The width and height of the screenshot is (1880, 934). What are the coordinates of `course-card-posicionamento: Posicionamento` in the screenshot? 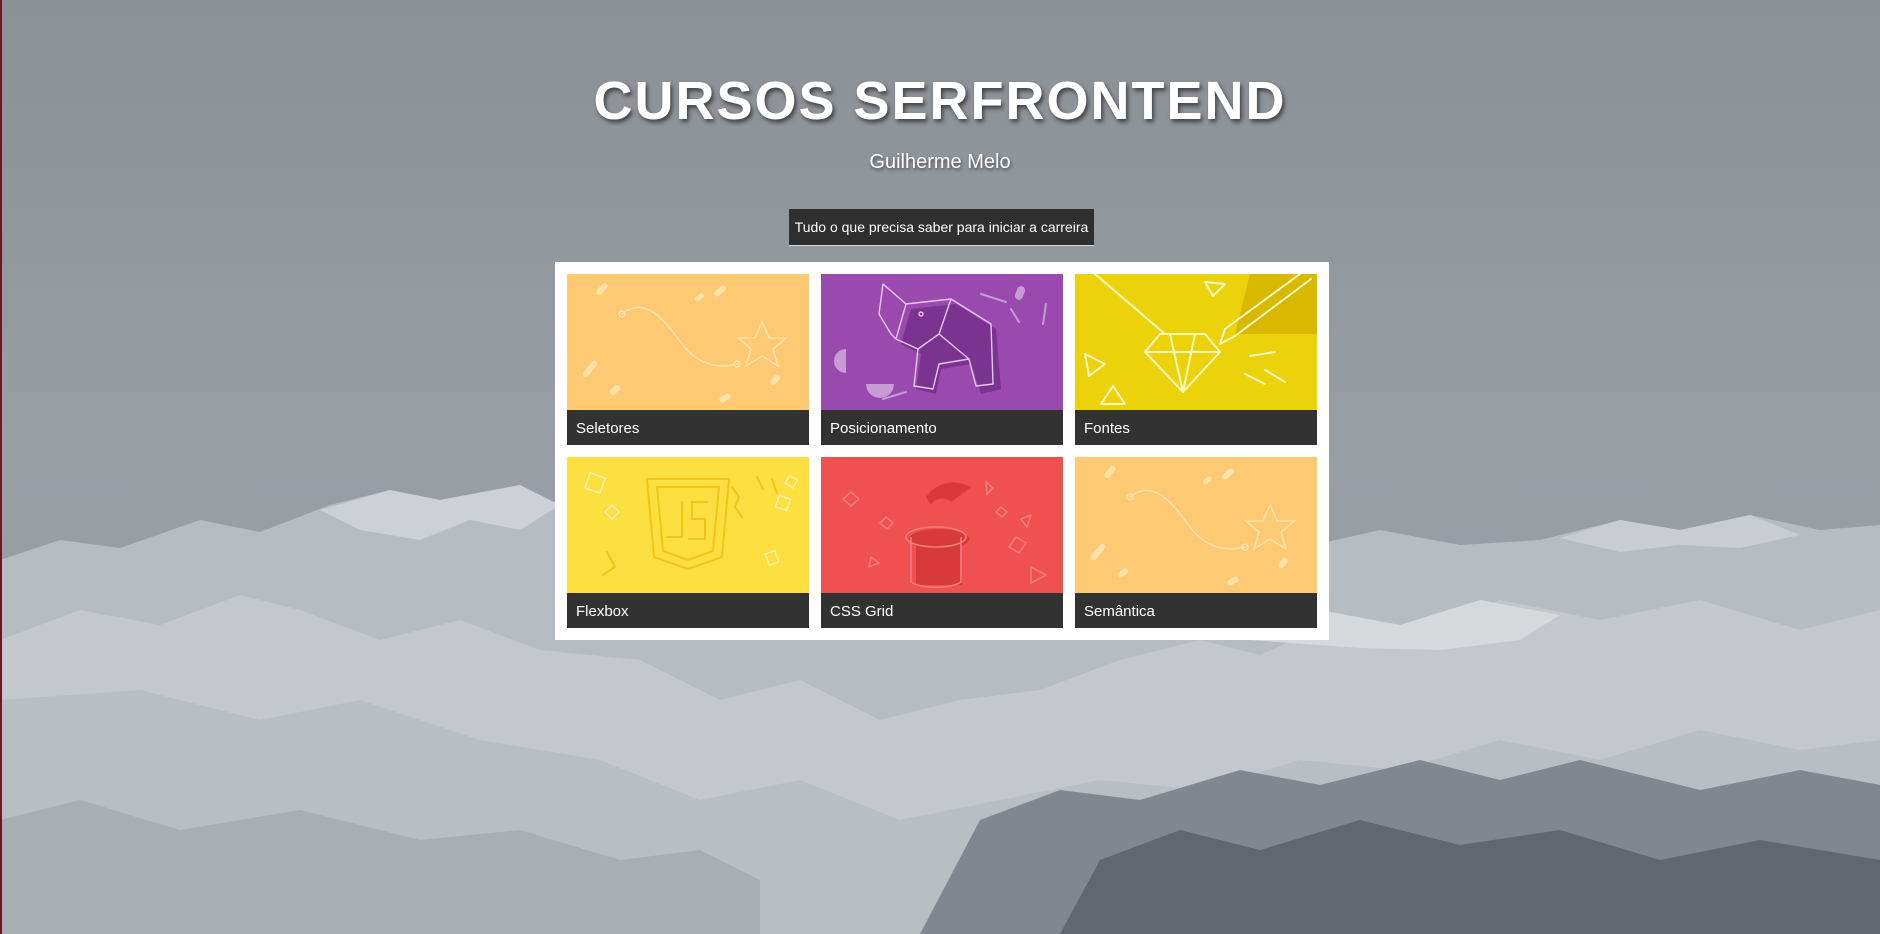 It's located at (942, 359).